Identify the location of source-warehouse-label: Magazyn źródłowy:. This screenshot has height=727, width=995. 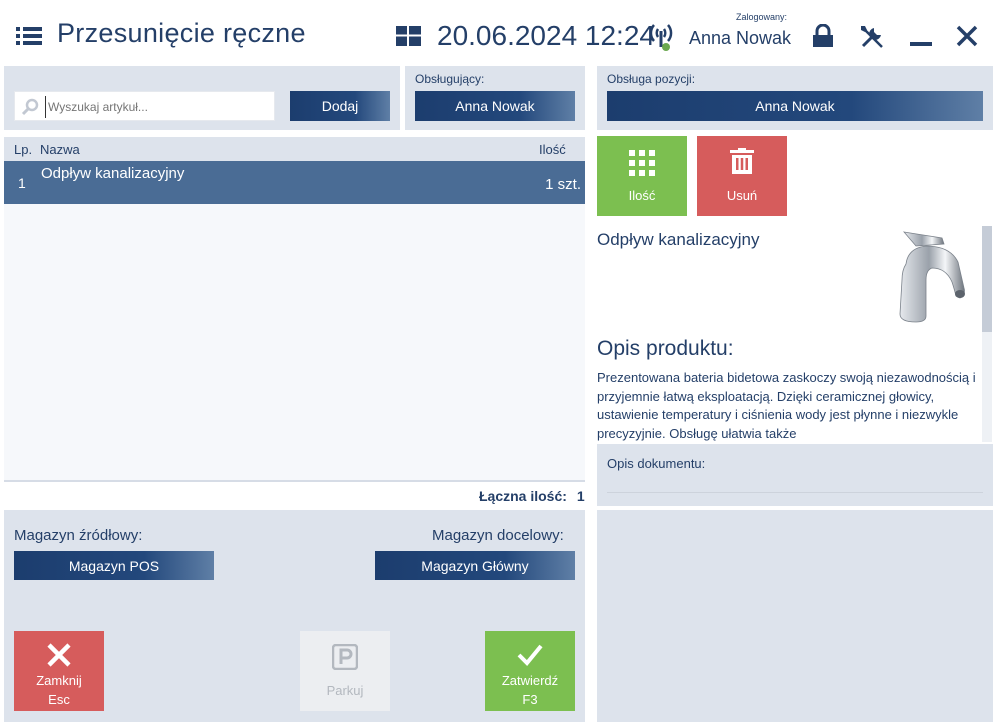
(78, 535).